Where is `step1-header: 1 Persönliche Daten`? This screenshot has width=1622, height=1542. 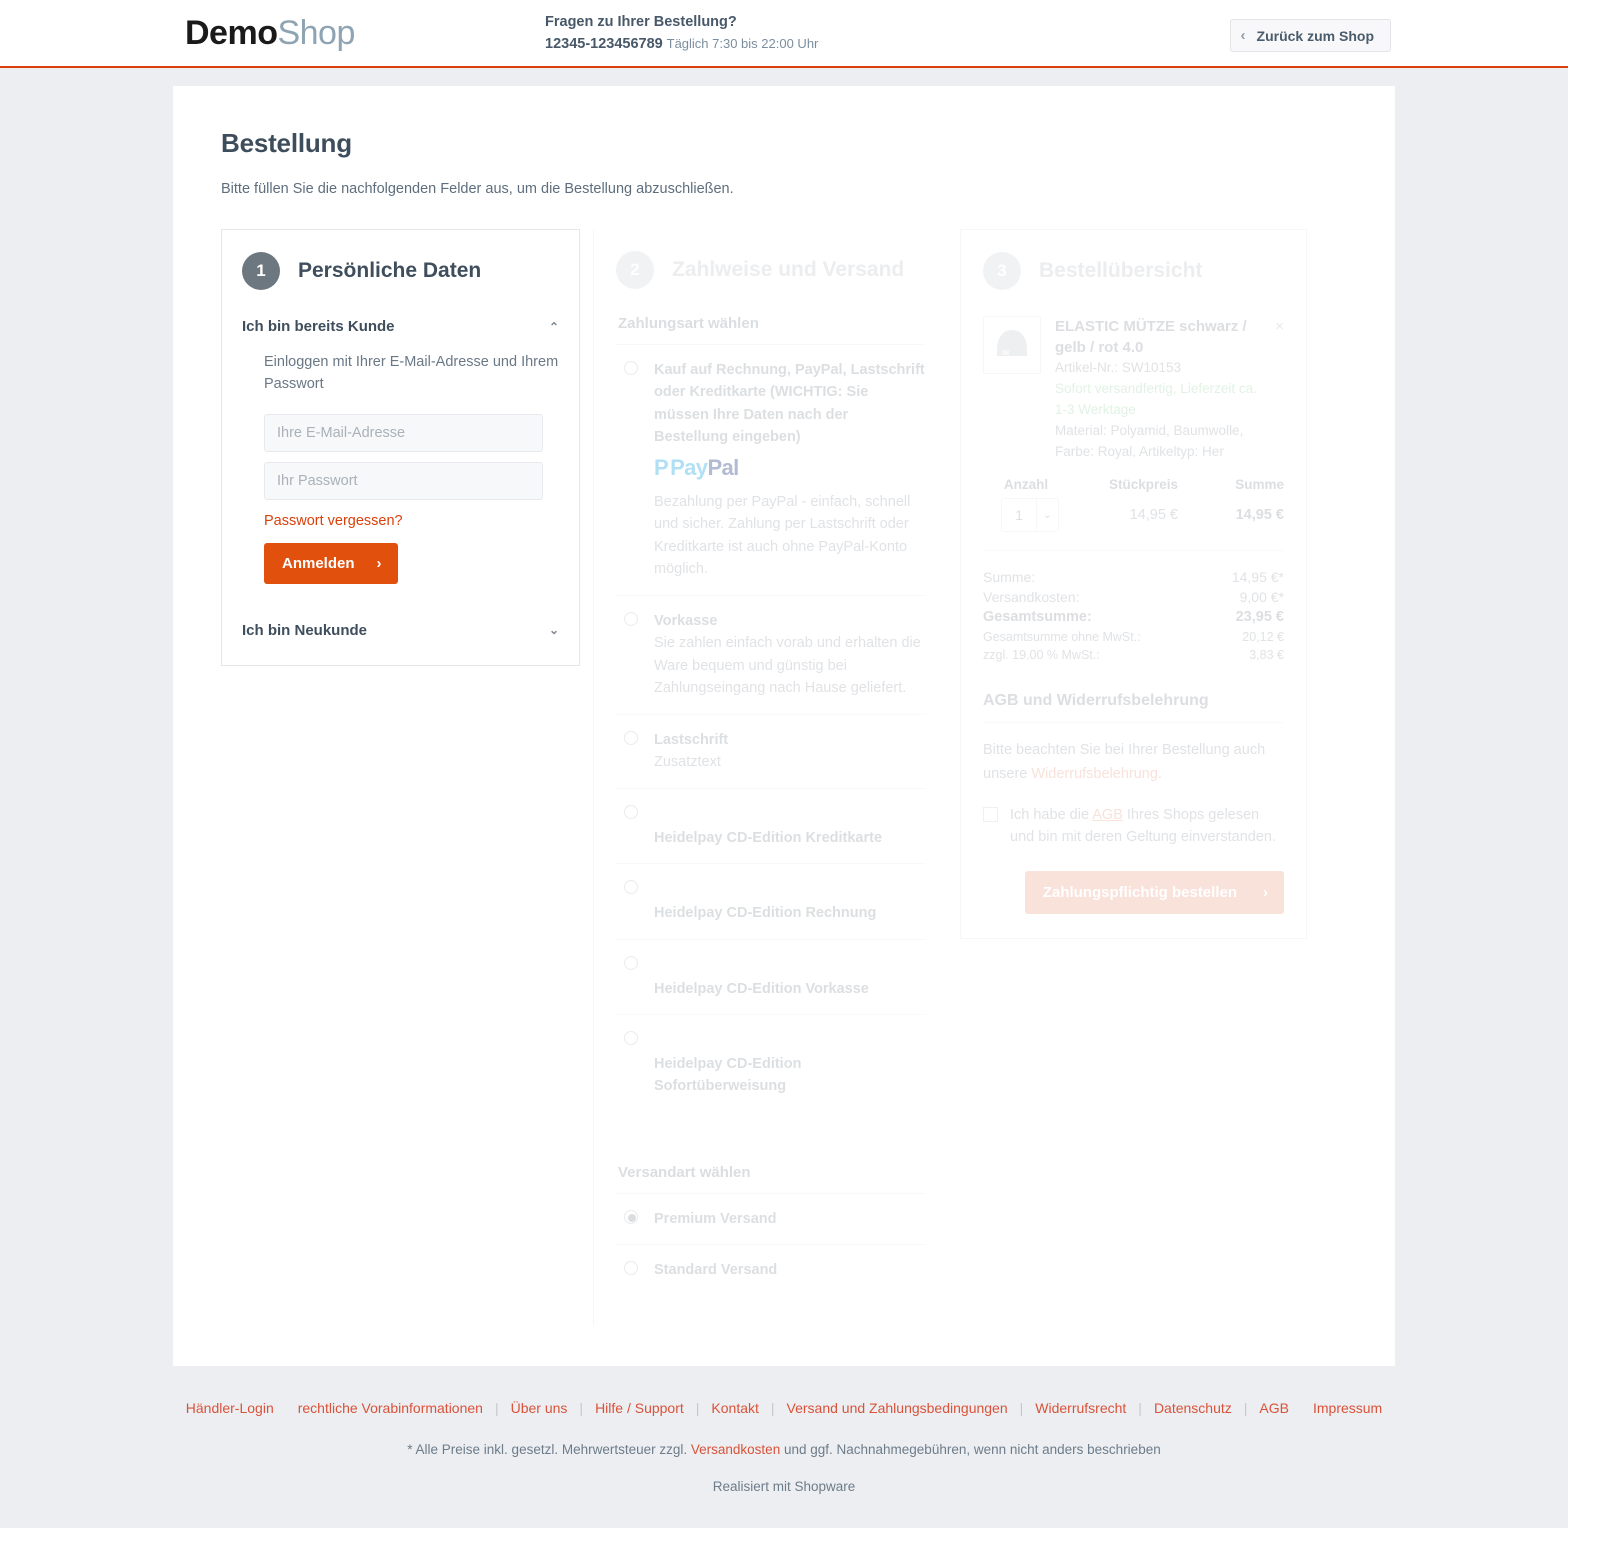 step1-header: 1 Persönliche Daten is located at coordinates (400, 271).